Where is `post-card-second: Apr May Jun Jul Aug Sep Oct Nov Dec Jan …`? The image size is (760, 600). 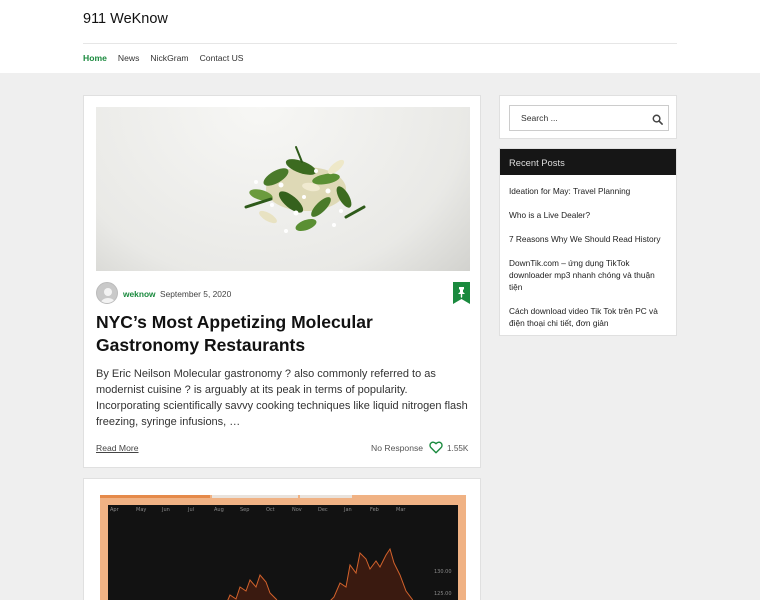
post-card-second: Apr May Jun Jul Aug Sep Oct Nov Dec Jan … is located at coordinates (282, 539).